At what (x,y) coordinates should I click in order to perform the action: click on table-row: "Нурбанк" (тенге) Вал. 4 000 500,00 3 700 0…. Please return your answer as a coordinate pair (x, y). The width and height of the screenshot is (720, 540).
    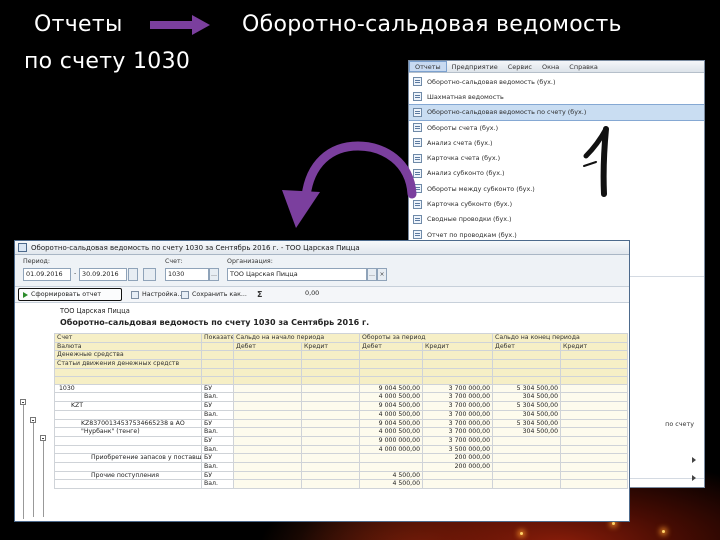
    Looking at the image, I should click on (341, 432).